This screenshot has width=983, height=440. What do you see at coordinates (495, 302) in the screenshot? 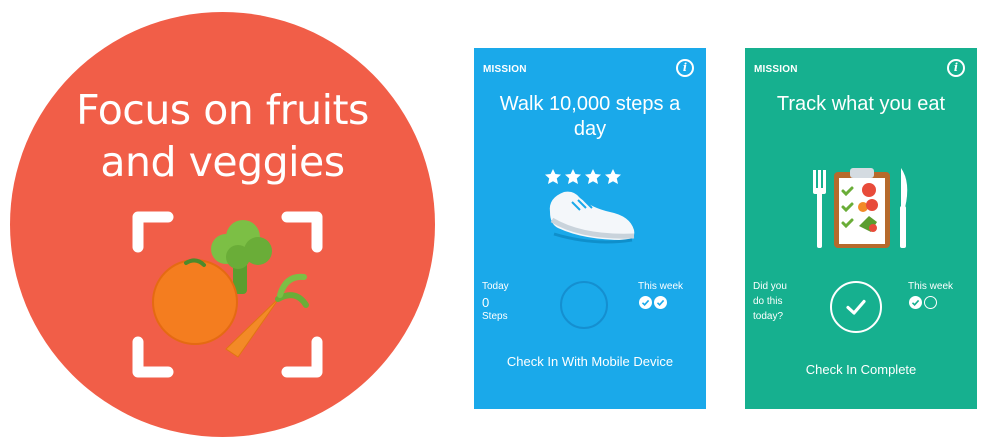
I see `today-stat: Today 0 Steps` at bounding box center [495, 302].